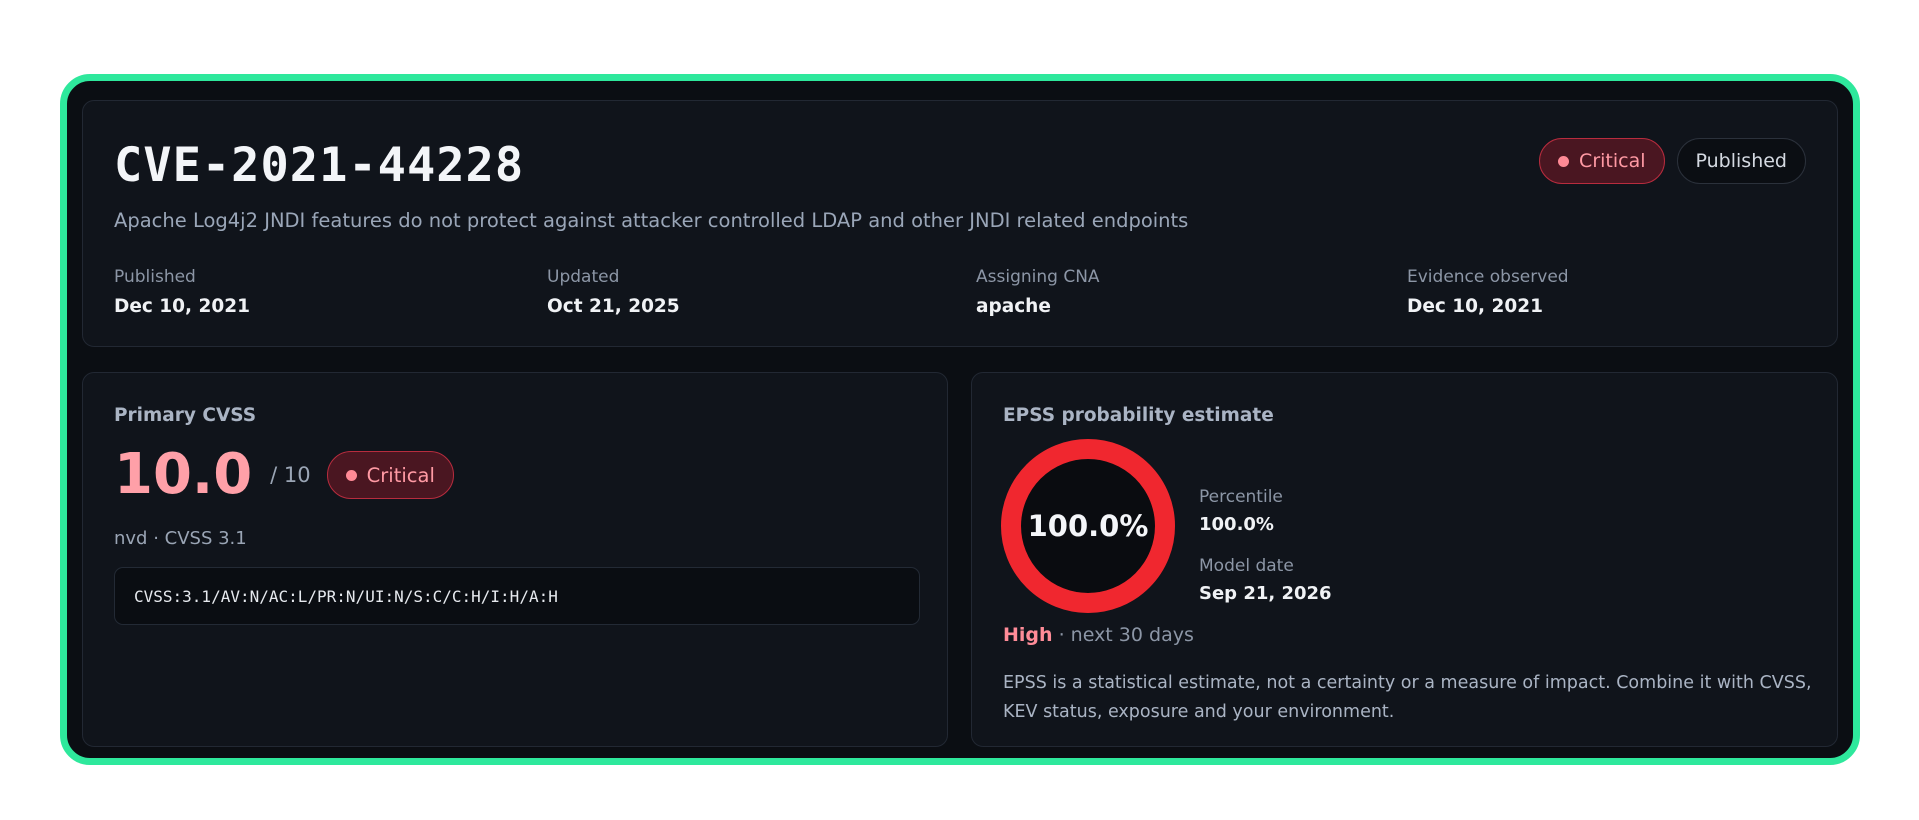 This screenshot has height=820, width=1919. I want to click on cve-id: CVE-2021-44228, so click(319, 165).